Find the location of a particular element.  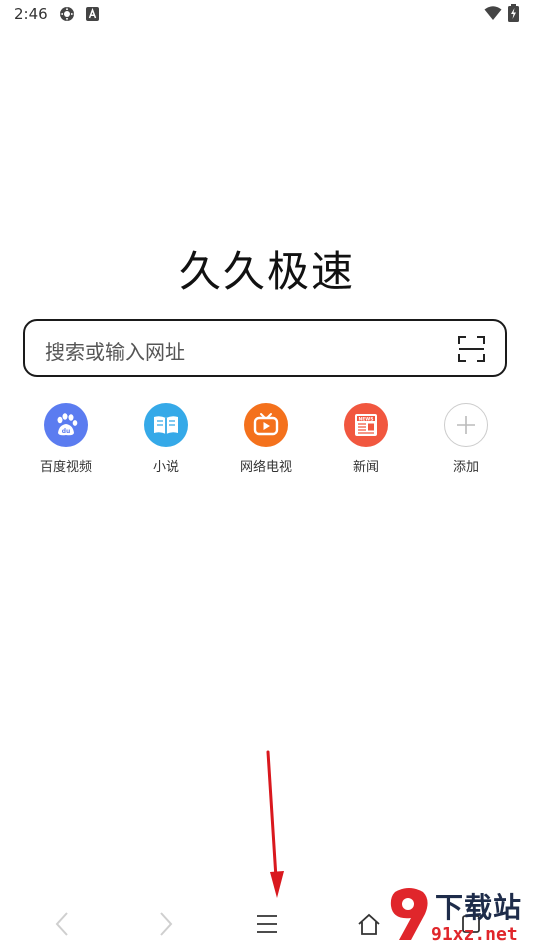

settings-gear-icon is located at coordinates (67, 16).